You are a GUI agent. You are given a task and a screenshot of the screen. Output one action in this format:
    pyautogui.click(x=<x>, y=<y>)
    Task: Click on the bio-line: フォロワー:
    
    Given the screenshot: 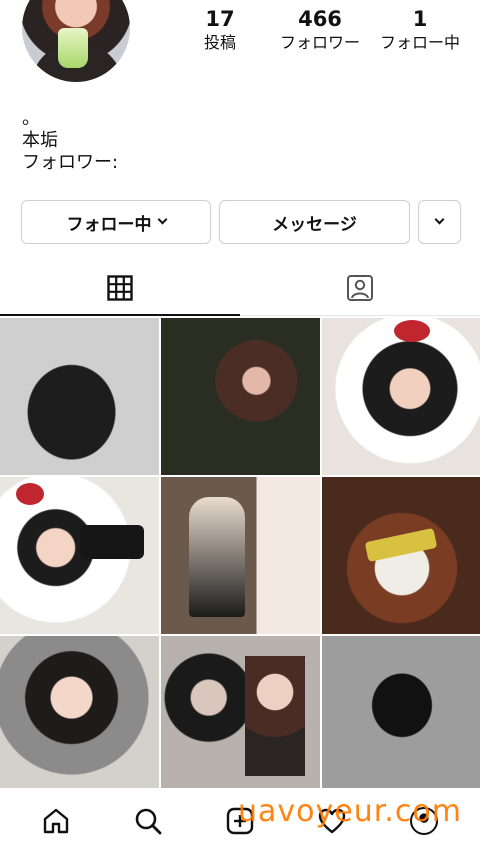 What is the action you would take?
    pyautogui.click(x=70, y=162)
    